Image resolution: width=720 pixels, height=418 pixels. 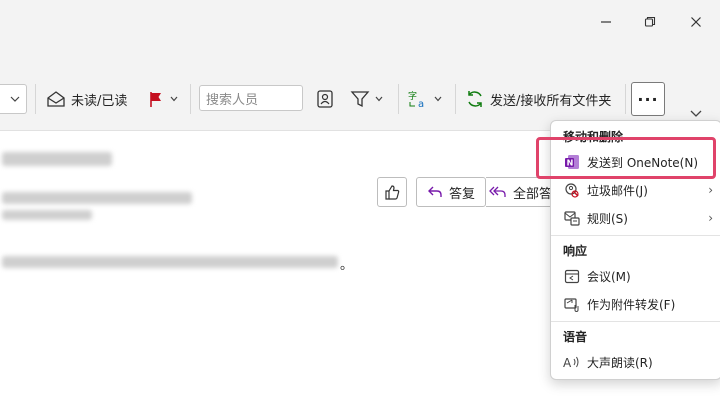 What do you see at coordinates (575, 251) in the screenshot?
I see `menu-section-respond: 响应` at bounding box center [575, 251].